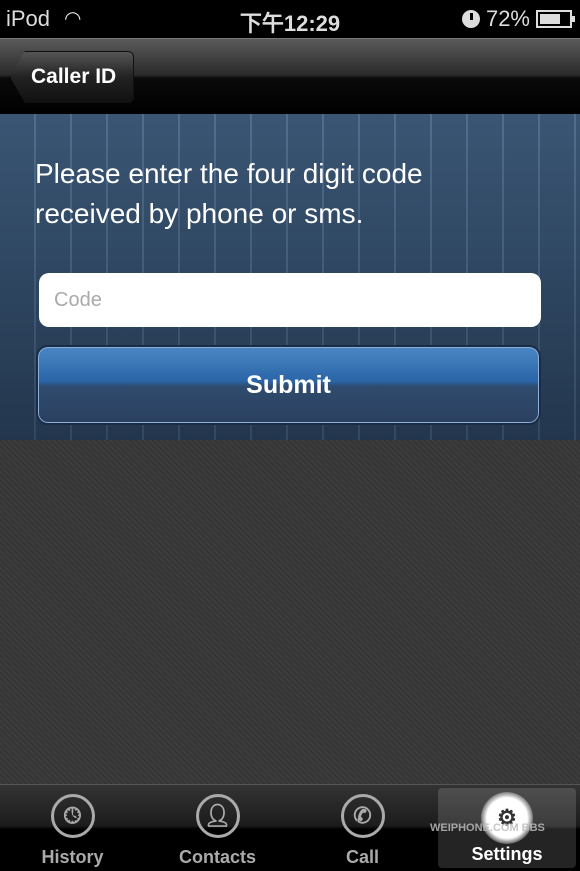 This screenshot has width=580, height=871. What do you see at coordinates (507, 854) in the screenshot?
I see `tab-label: Settings` at bounding box center [507, 854].